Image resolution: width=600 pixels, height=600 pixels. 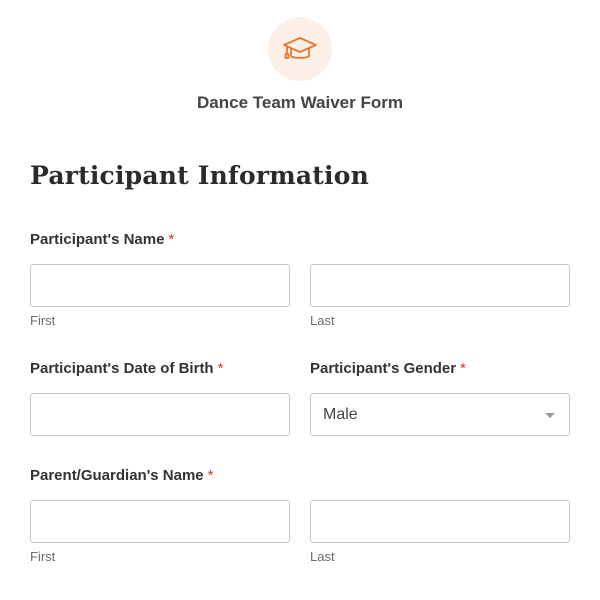 I want to click on participant-first-name-input, so click(x=160, y=285).